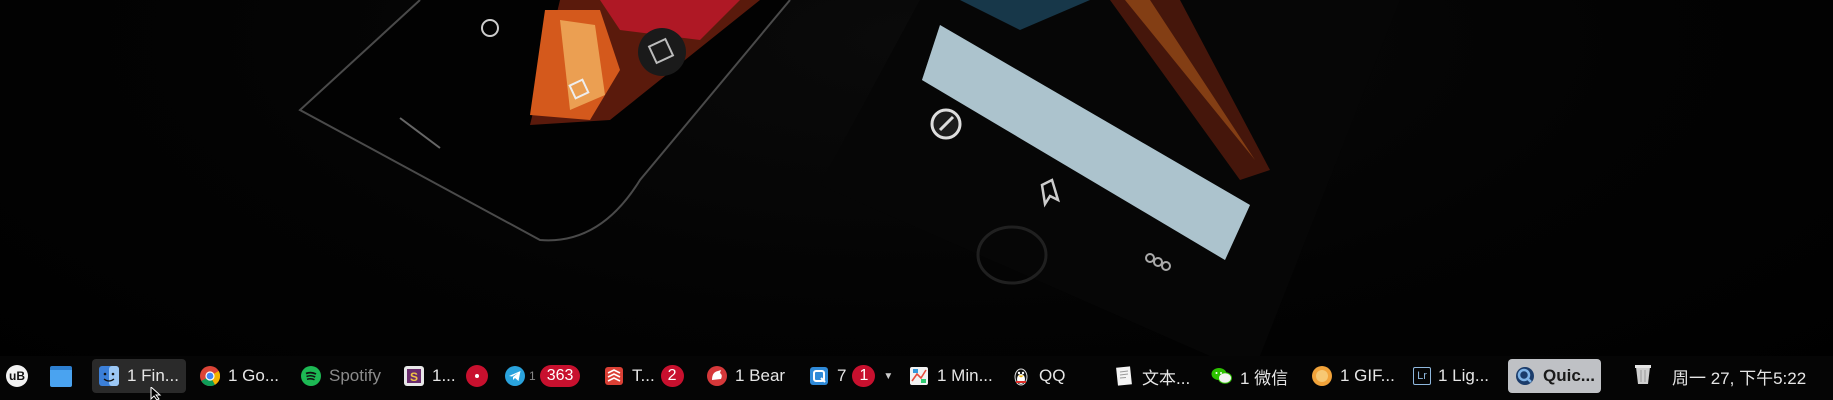 This screenshot has width=1833, height=400. Describe the element at coordinates (842, 375) in the screenshot. I see `taskbar-item-label: 7` at that location.